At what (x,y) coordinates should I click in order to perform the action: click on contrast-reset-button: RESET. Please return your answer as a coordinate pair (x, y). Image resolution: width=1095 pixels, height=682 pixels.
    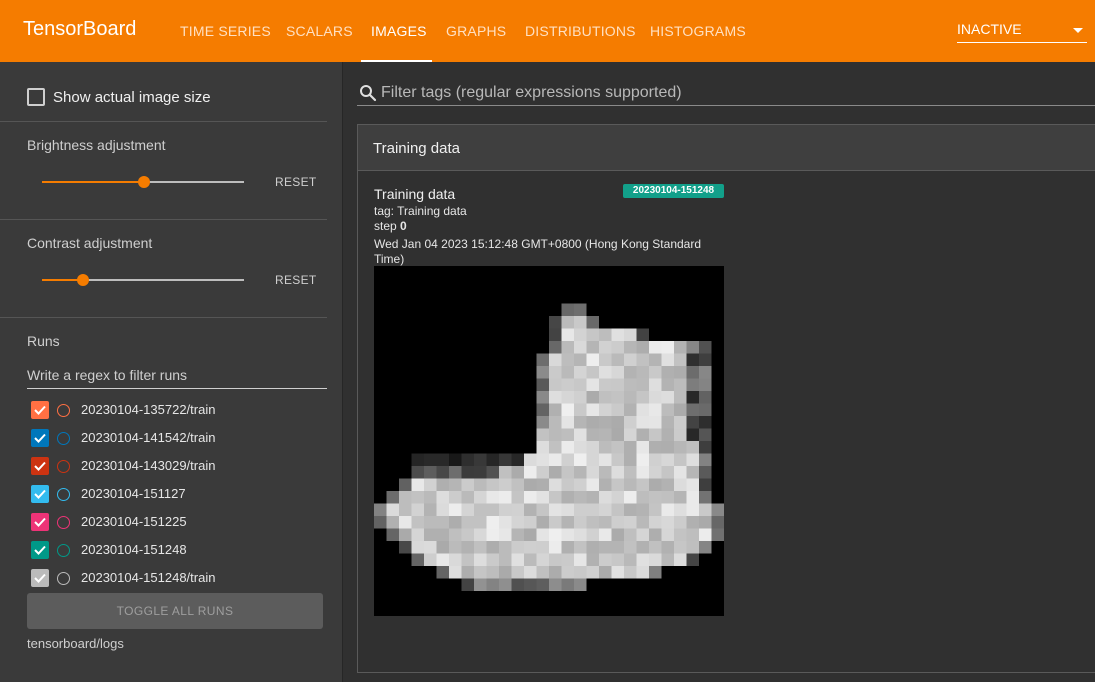
    Looking at the image, I should click on (296, 280).